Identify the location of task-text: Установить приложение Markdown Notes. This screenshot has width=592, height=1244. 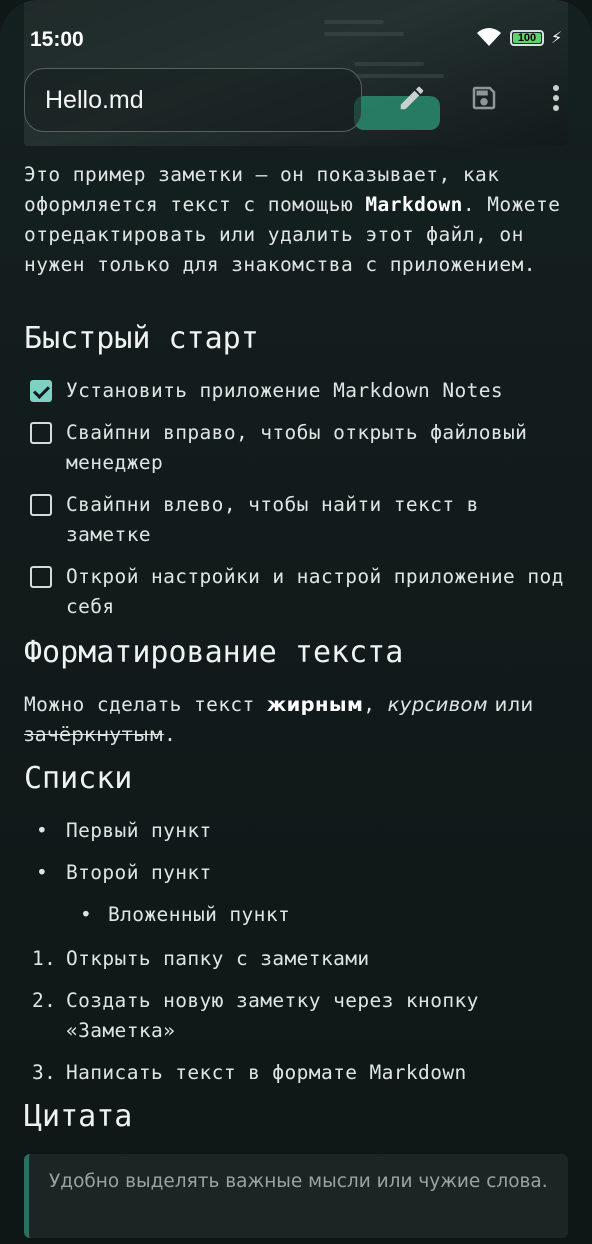
(285, 390).